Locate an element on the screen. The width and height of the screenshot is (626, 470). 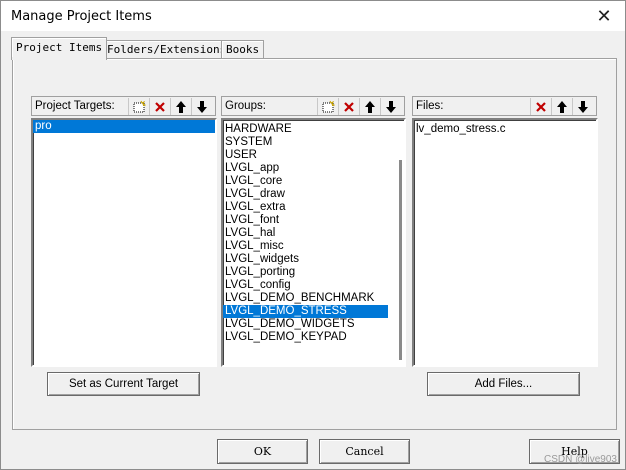
list-item: LVGL_hal is located at coordinates (313, 233).